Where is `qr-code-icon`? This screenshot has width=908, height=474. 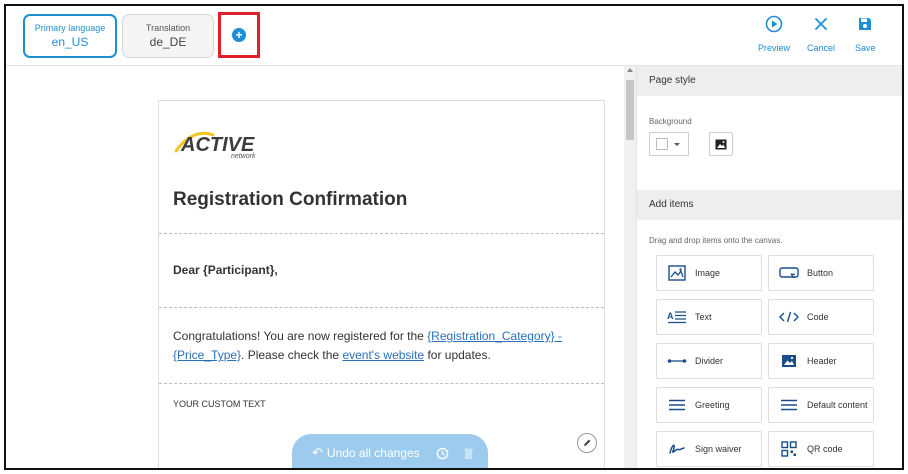 qr-code-icon is located at coordinates (789, 449).